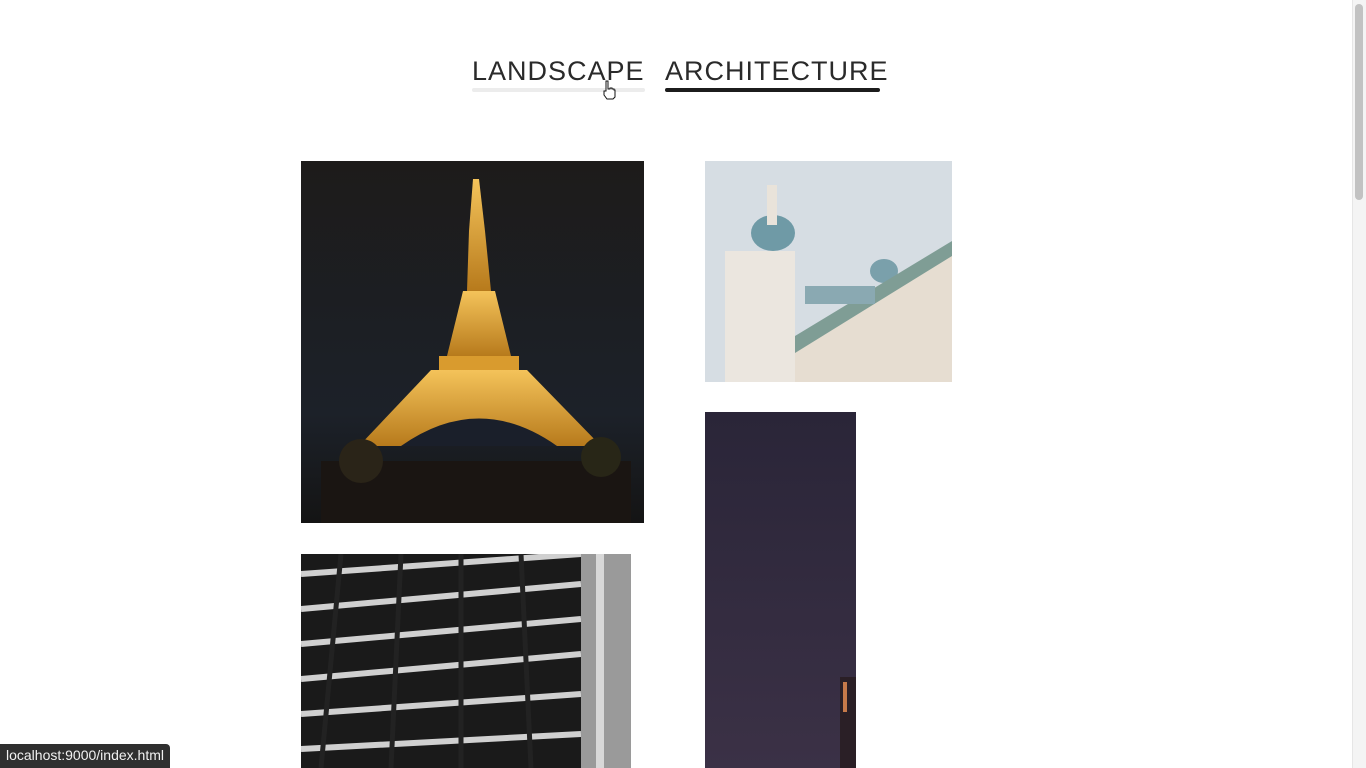 This screenshot has height=768, width=1366. I want to click on tab-landscape-underline, so click(558, 90).